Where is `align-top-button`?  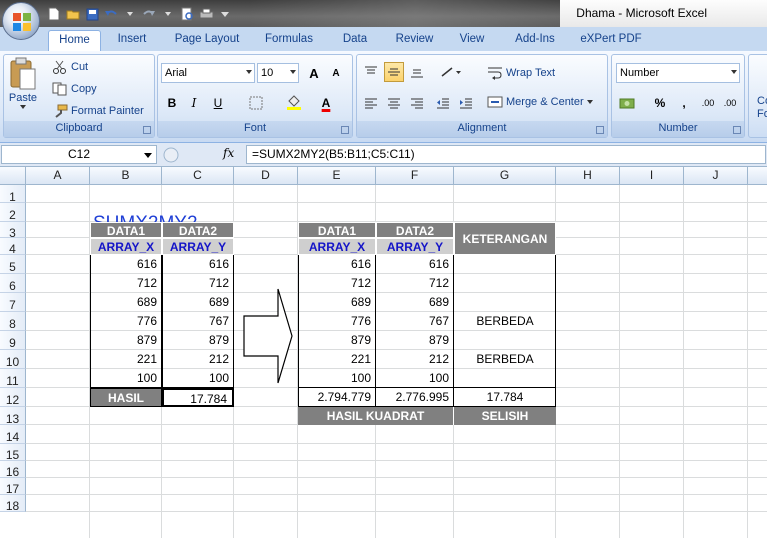 align-top-button is located at coordinates (371, 72).